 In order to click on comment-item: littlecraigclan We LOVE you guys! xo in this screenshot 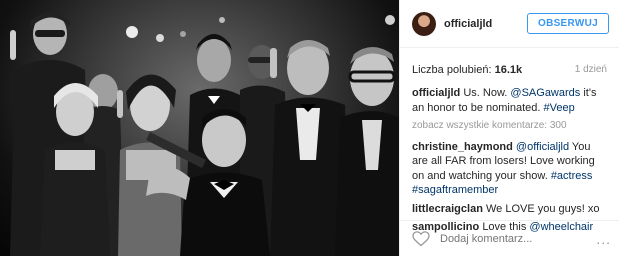, I will do `click(509, 209)`.